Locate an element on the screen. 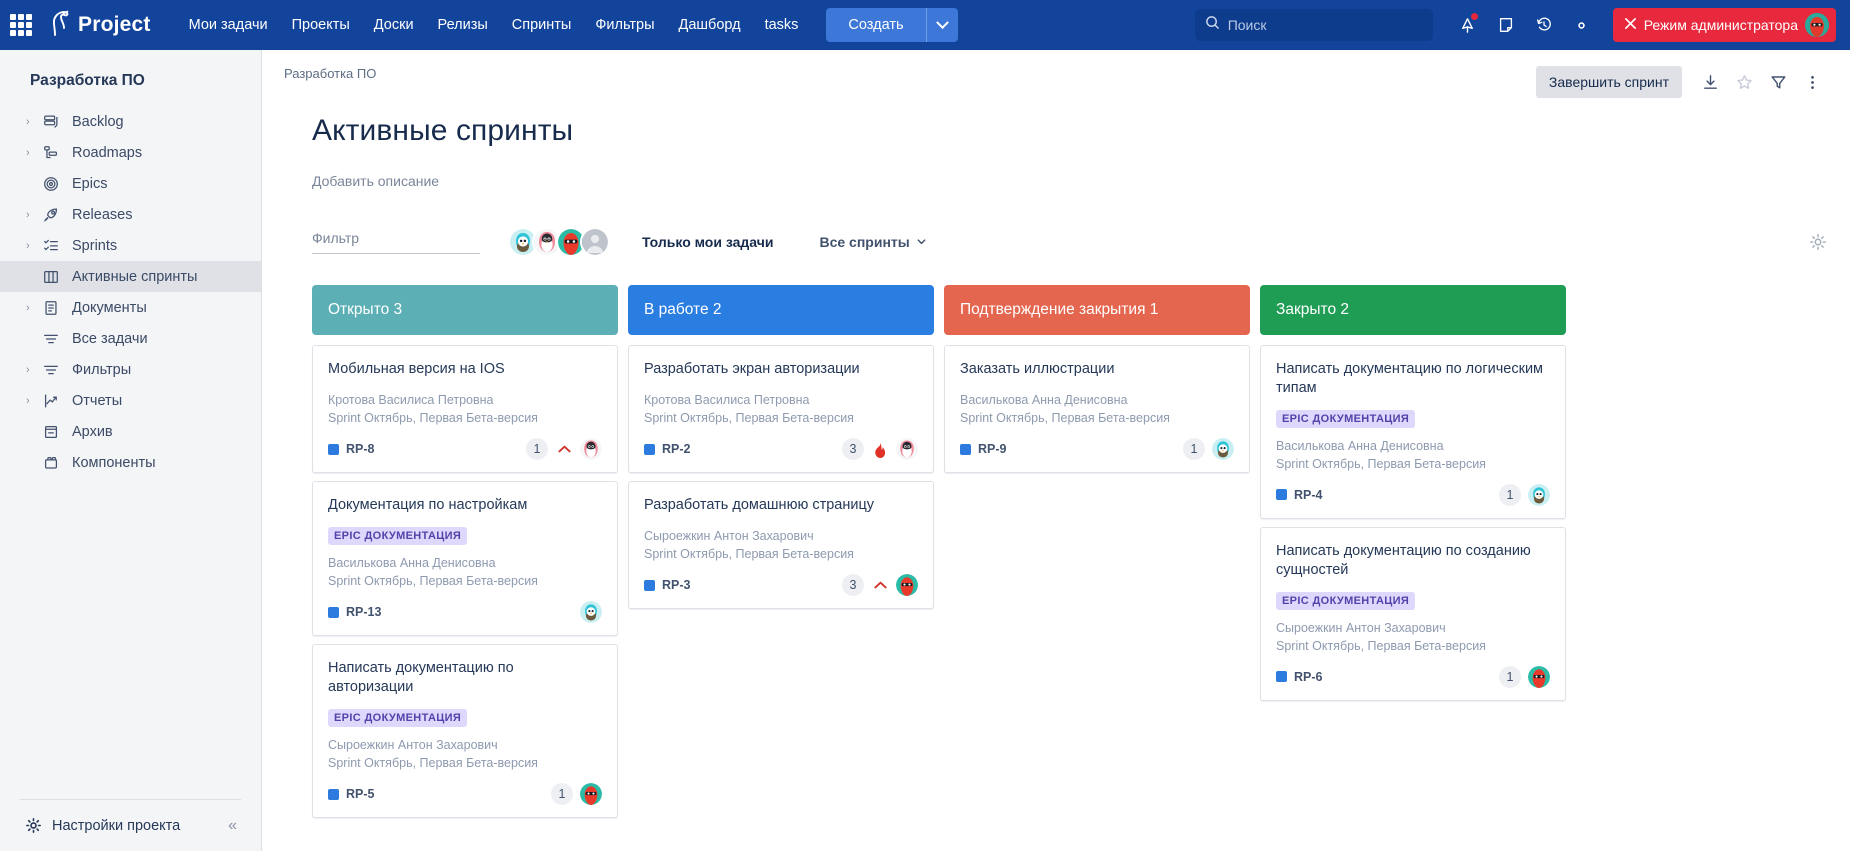  avatar is located at coordinates (1817, 25).